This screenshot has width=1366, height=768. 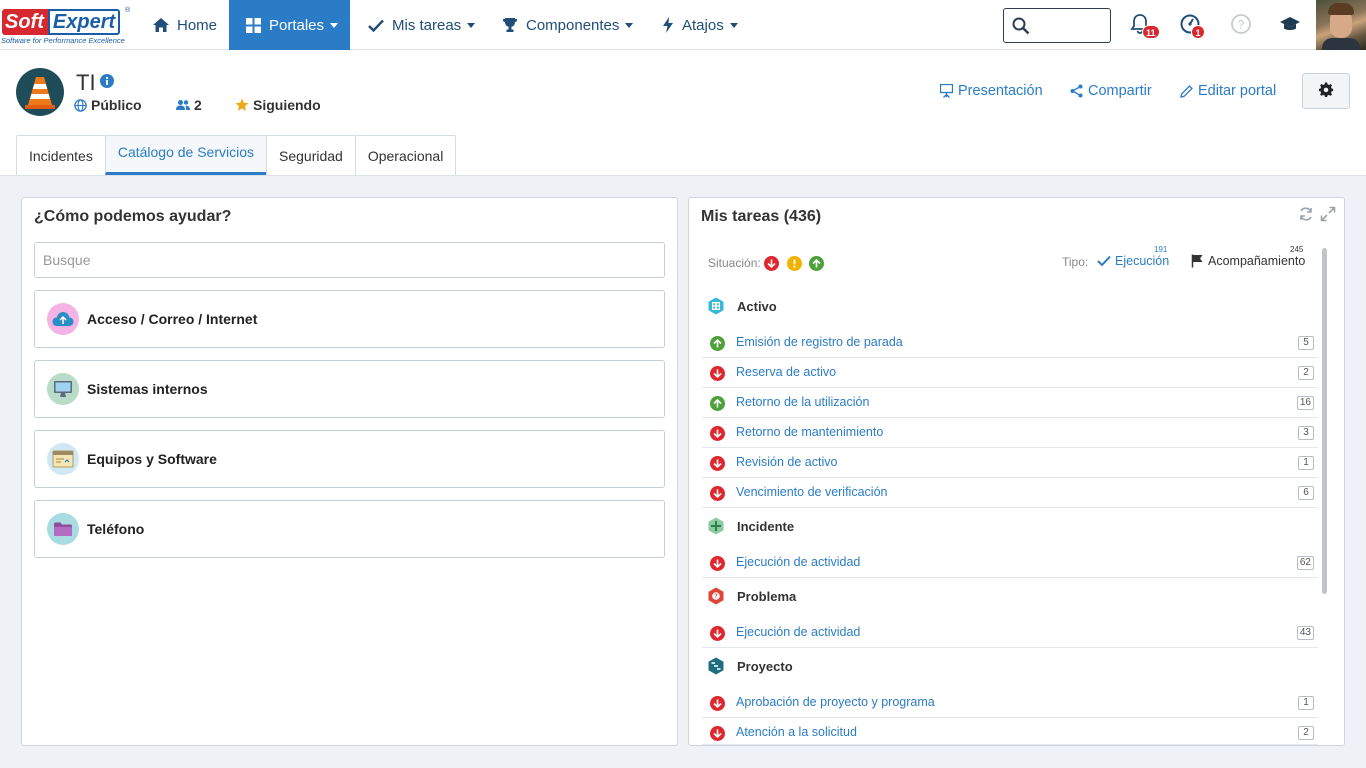 What do you see at coordinates (1248, 261) in the screenshot?
I see `filter-acompanamiento: Acompañamiento` at bounding box center [1248, 261].